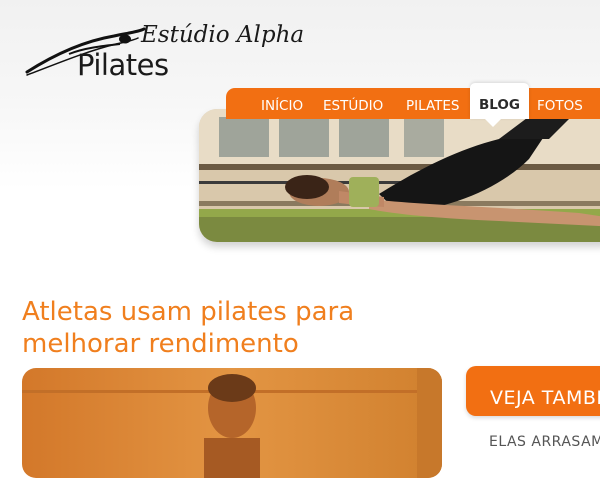 The height and width of the screenshot is (478, 600). I want to click on nav-active-indicator, so click(493, 123).